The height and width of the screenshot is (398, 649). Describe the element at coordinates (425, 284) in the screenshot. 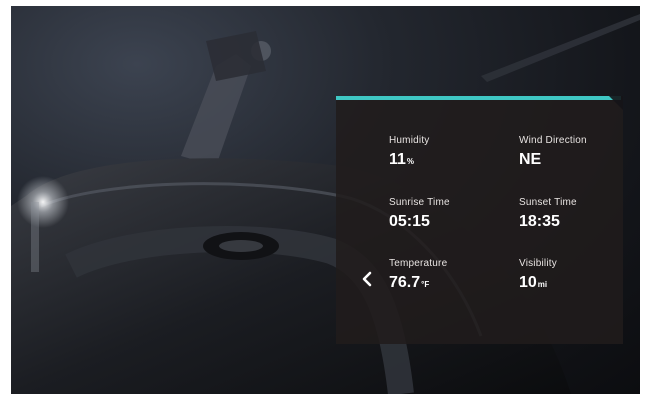

I see `temperature-unit: °F` at that location.